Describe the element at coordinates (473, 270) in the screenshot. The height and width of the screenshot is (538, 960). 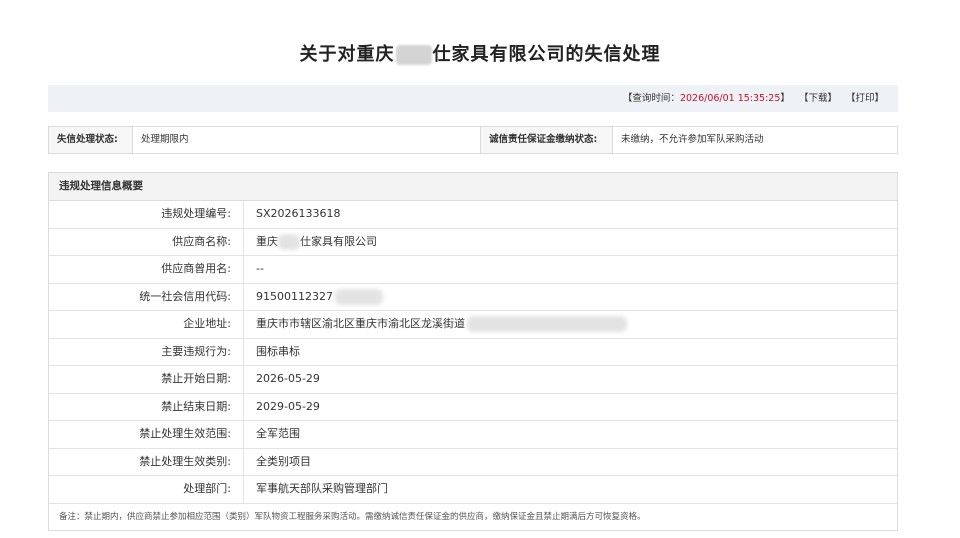
I see `info-row: 供应商曾用名: --` at that location.